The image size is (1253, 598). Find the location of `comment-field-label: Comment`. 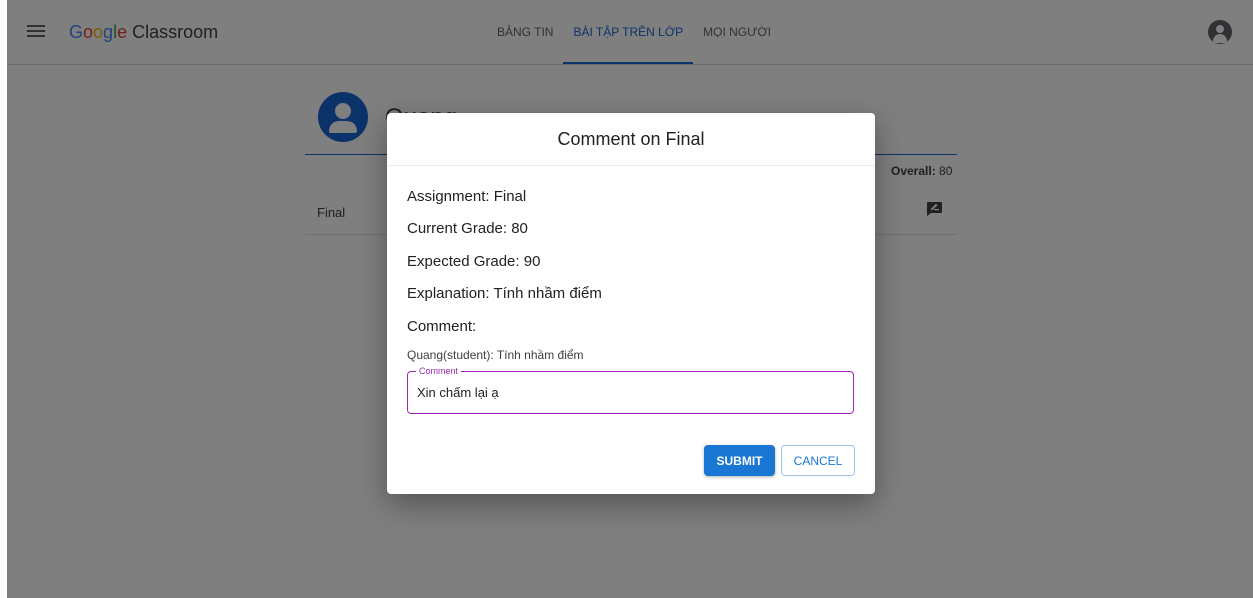

comment-field-label: Comment is located at coordinates (439, 371).